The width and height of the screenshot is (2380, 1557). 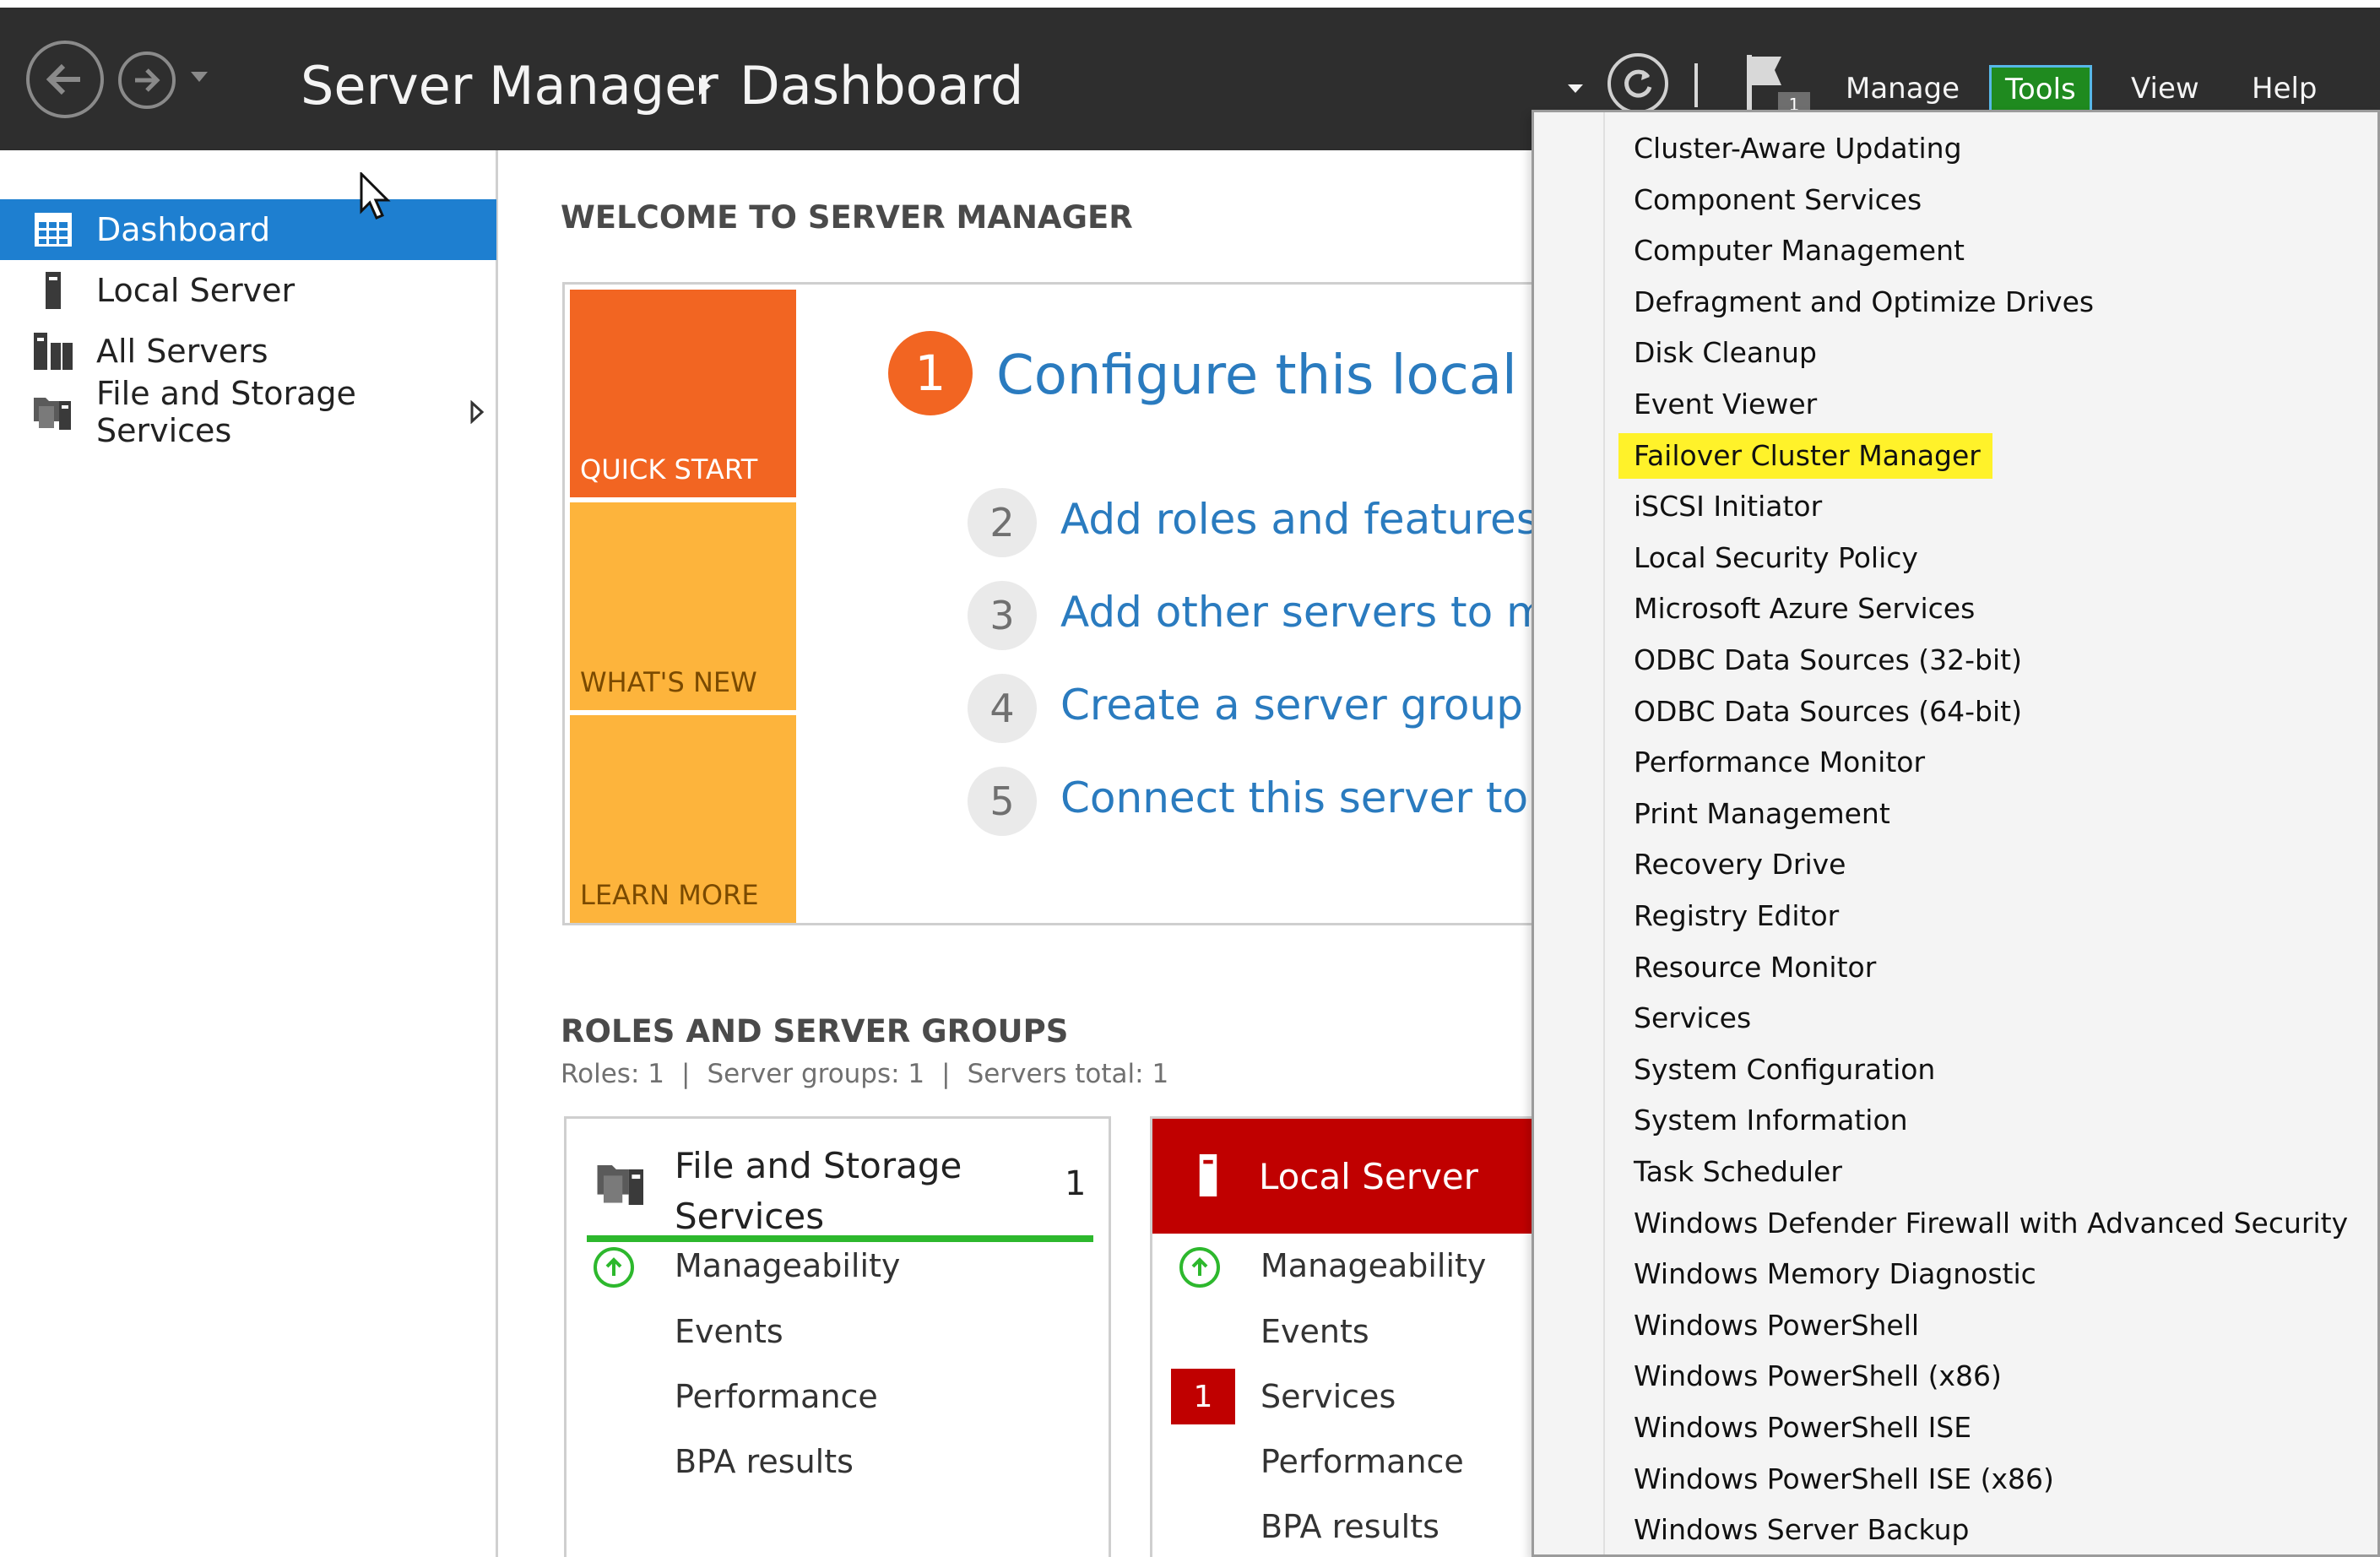 What do you see at coordinates (1833, 1274) in the screenshot?
I see `tools-menu-item: Windows Memory Diagnostic` at bounding box center [1833, 1274].